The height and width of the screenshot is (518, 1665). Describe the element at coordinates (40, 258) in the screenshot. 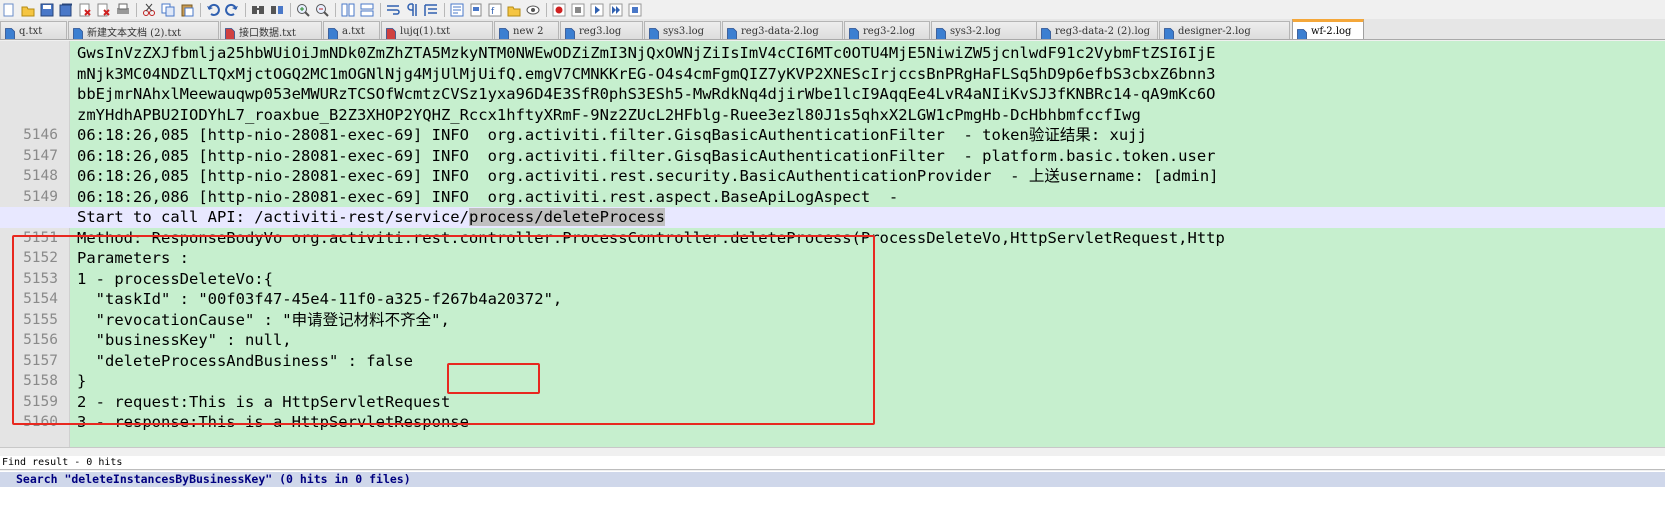

I see `line-number: 5152` at that location.